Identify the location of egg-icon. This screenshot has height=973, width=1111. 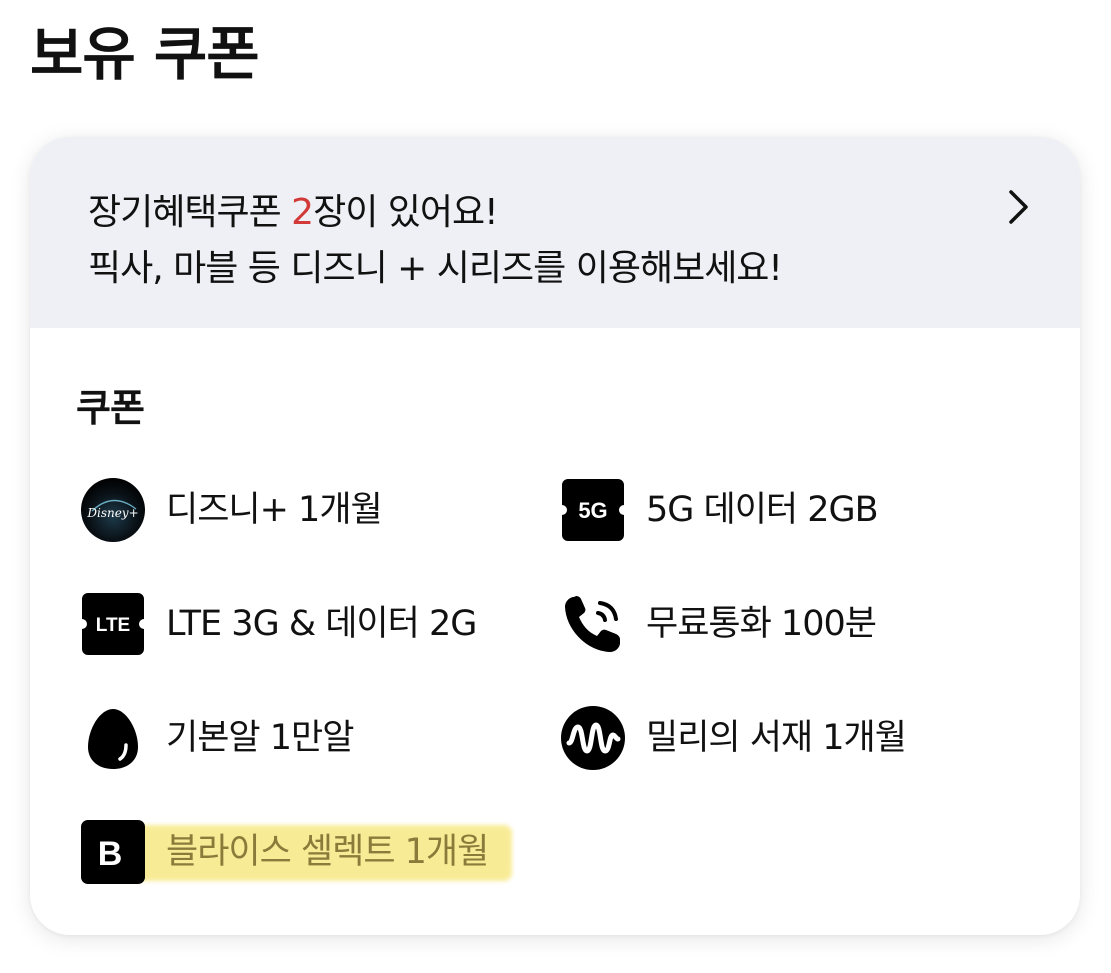
(113, 739).